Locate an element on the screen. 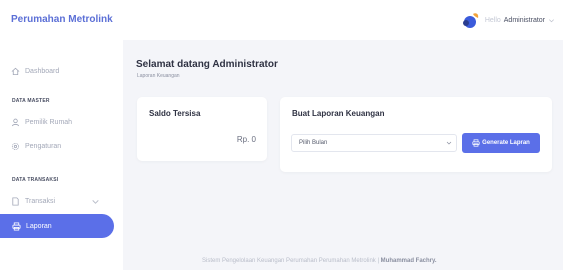 The height and width of the screenshot is (270, 563). gear-icon is located at coordinates (15, 146).